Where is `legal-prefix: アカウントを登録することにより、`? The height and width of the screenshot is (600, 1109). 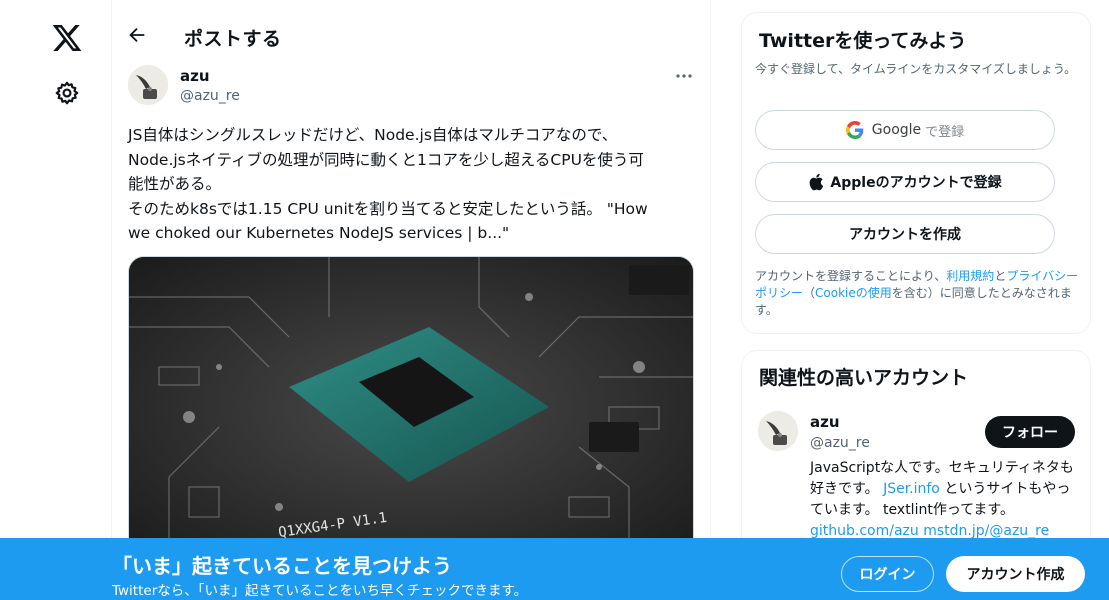
legal-prefix: アカウントを登録することにより、 is located at coordinates (851, 276).